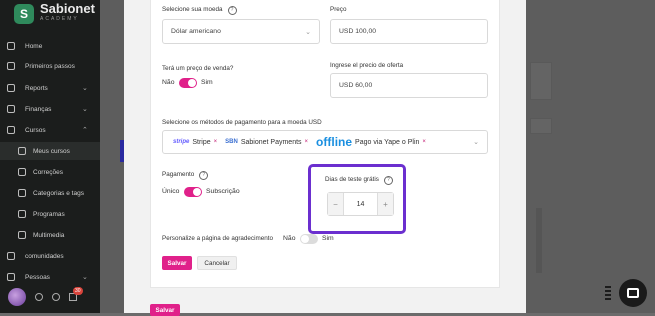 The height and width of the screenshot is (316, 655). Describe the element at coordinates (177, 263) in the screenshot. I see `save-button: Salvar` at that location.